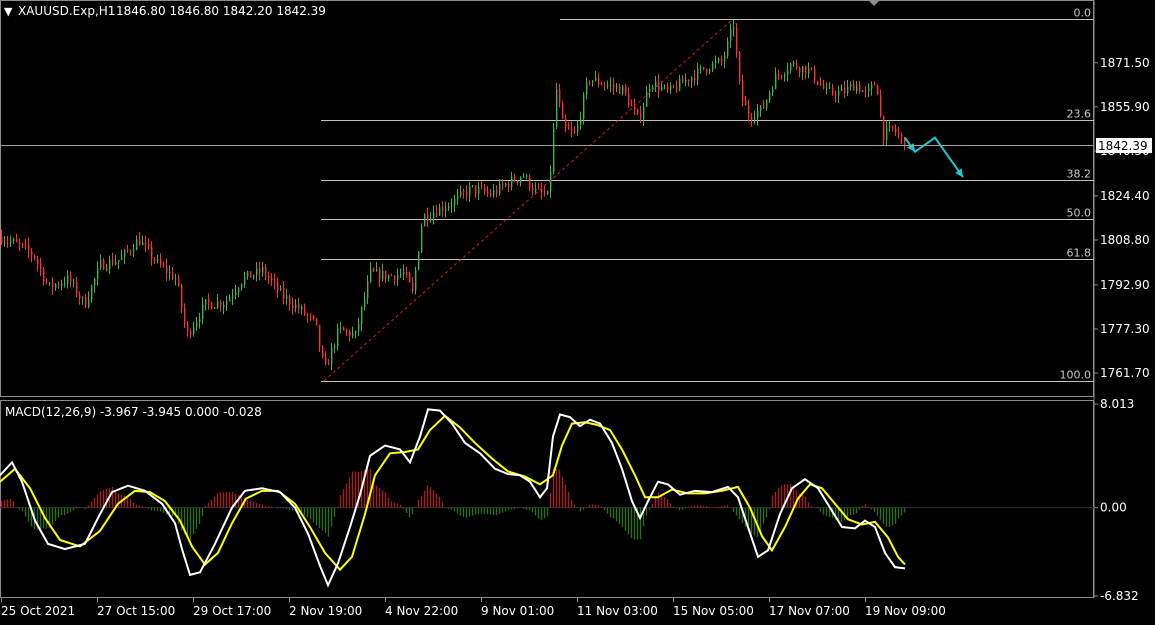  Describe the element at coordinates (1125, 285) in the screenshot. I see `price-tick-label: 1792.90` at that location.